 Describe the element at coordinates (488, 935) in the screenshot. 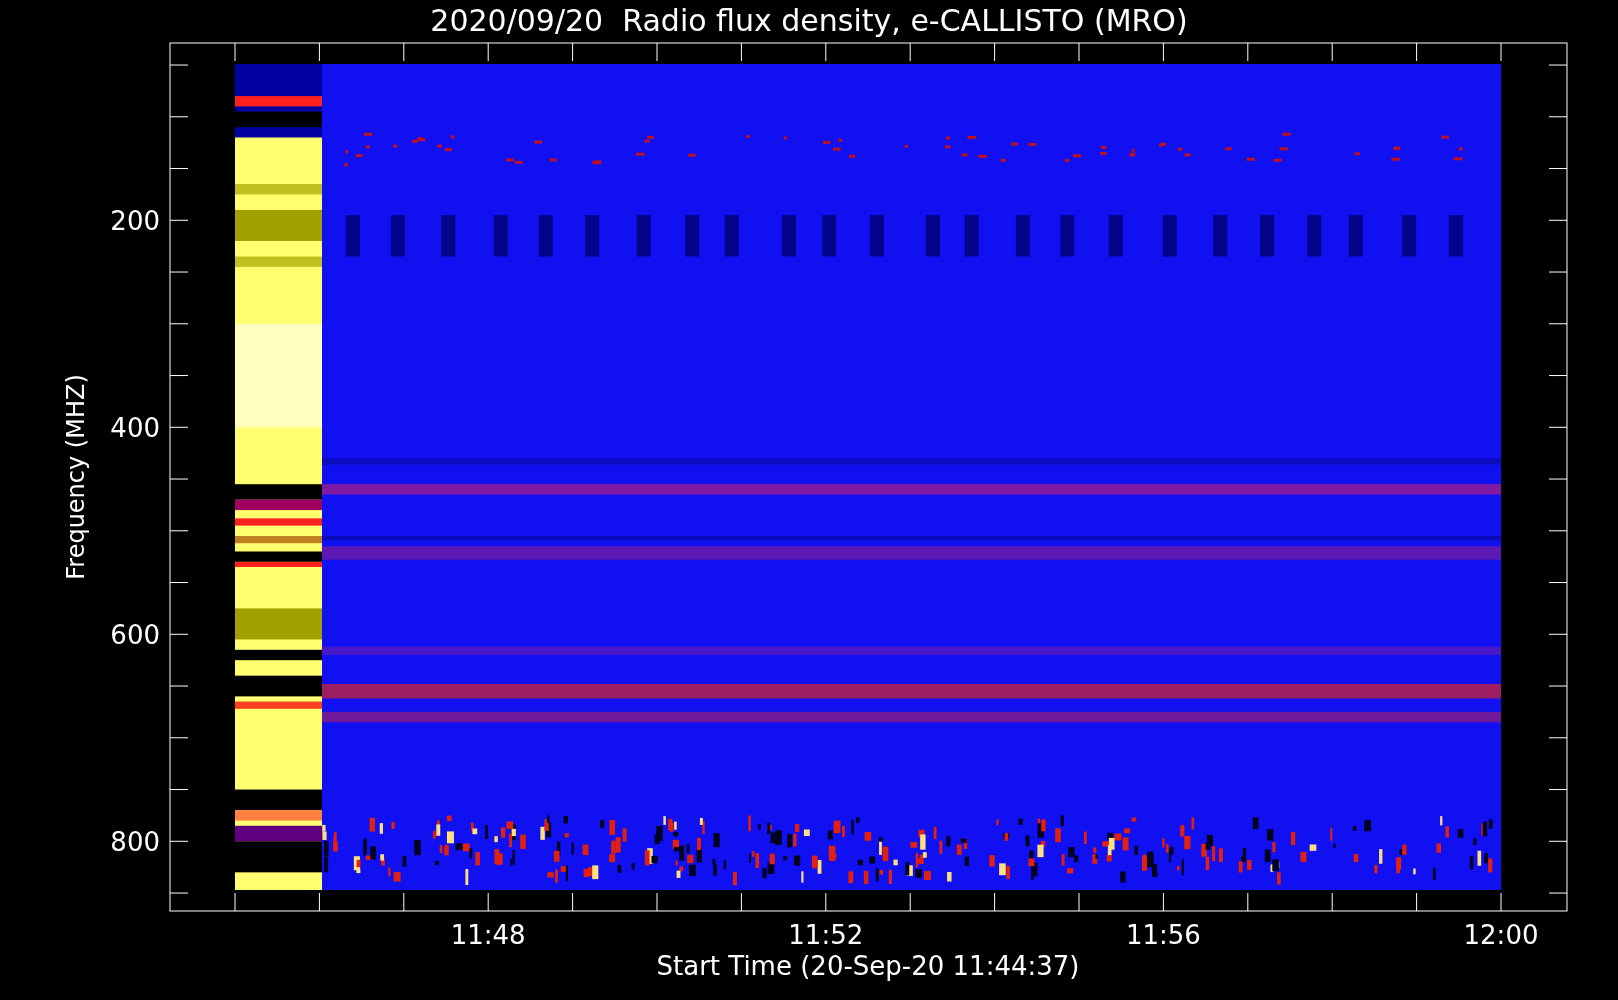

I see `x-tick-label: 11:48` at that location.